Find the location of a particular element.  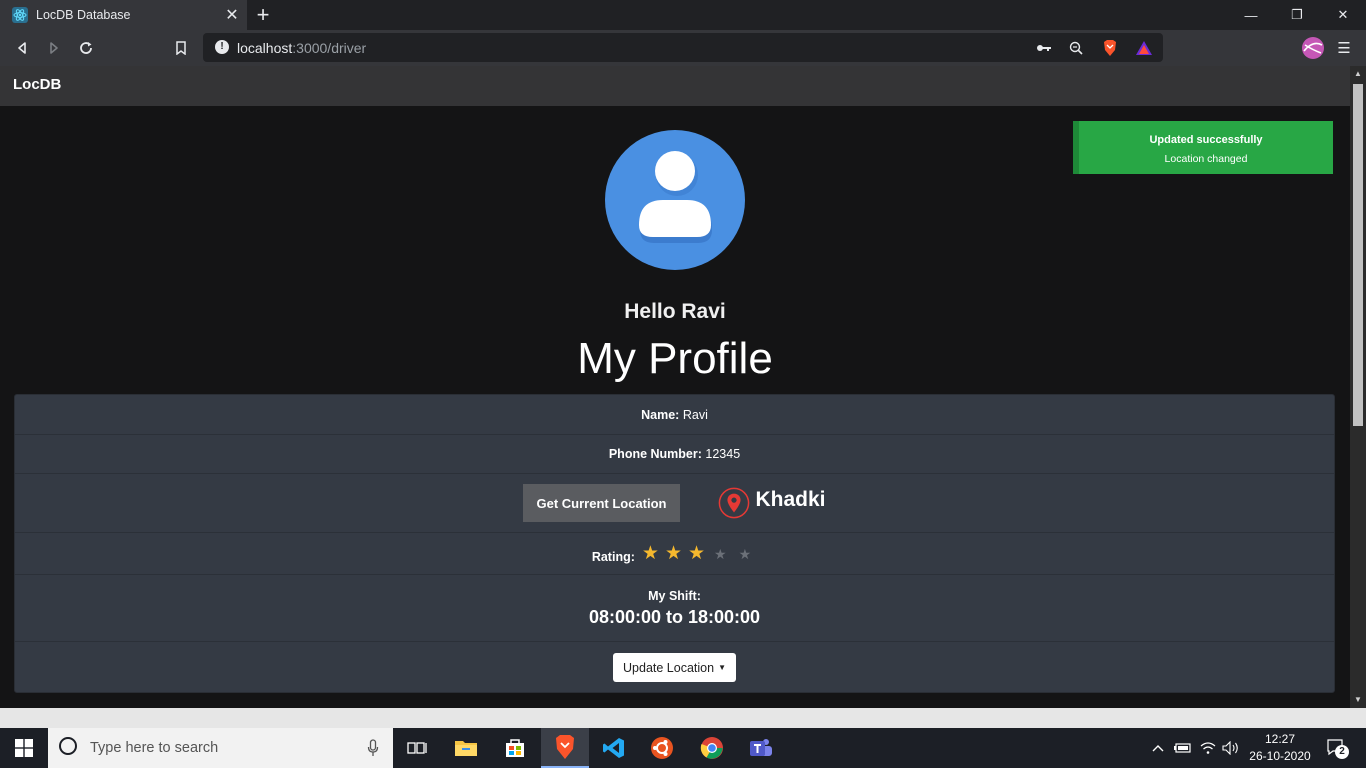

minimize-button: — is located at coordinates (1251, 15).